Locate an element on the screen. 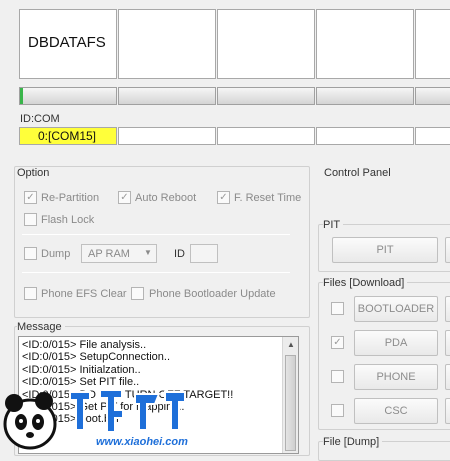 The height and width of the screenshot is (461, 450). pit-button: PIT is located at coordinates (385, 250).